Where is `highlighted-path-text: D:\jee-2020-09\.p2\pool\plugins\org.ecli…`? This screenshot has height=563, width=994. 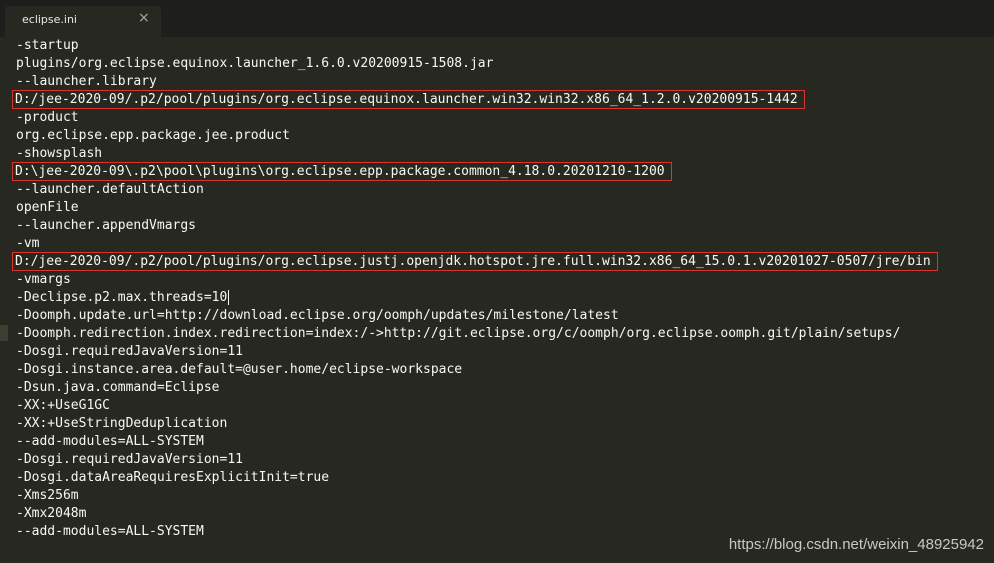
highlighted-path-text: D:\jee-2020-09\.p2\pool\plugins\org.ecli… is located at coordinates (342, 171).